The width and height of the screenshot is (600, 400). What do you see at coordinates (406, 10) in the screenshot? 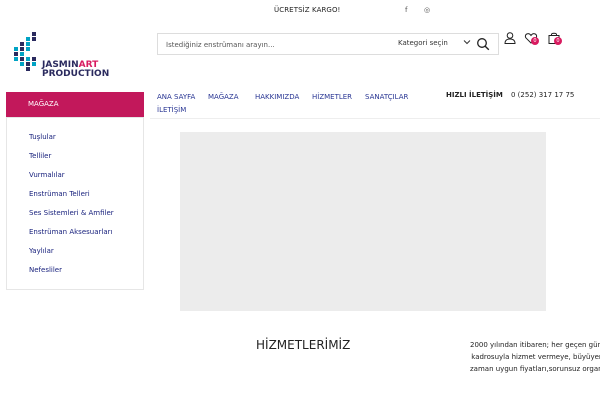
I see `facebook-icon: f` at bounding box center [406, 10].